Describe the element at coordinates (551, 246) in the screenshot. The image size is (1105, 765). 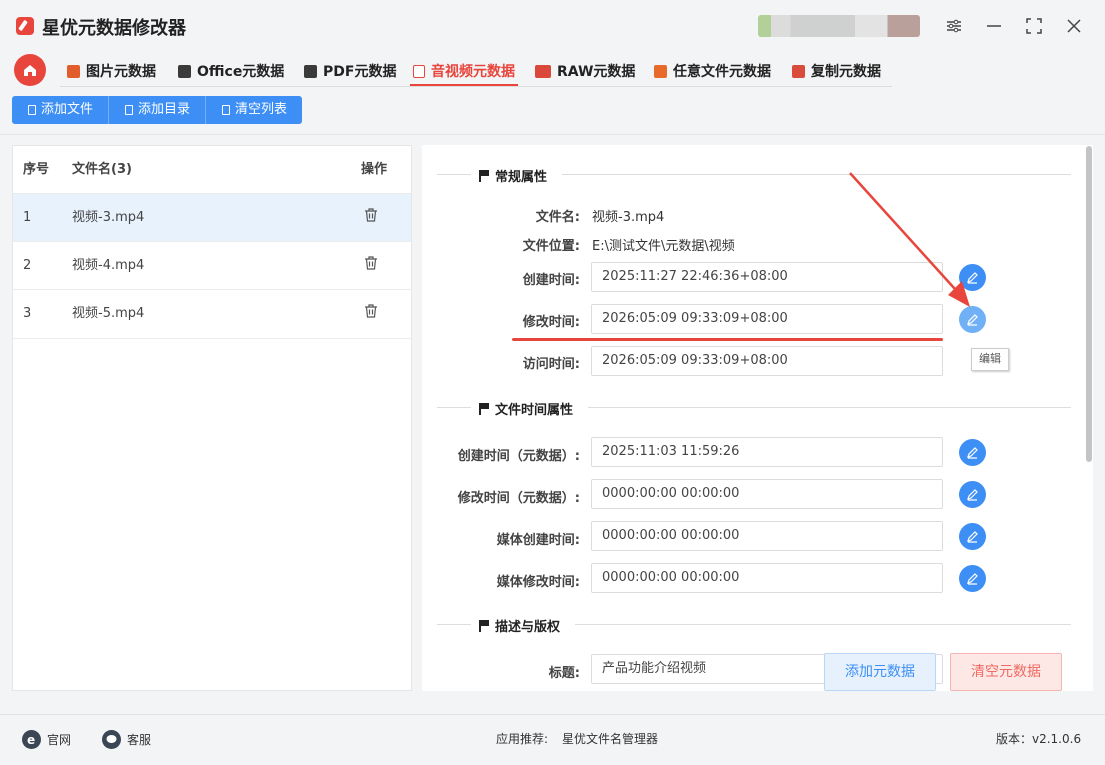
I see `file-path-label: 文件位置:` at that location.